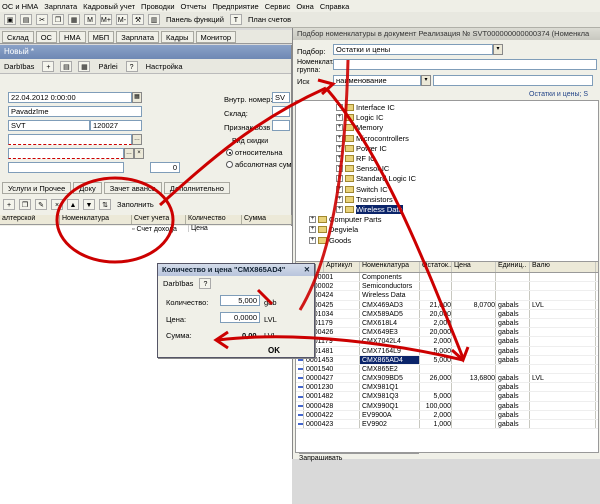 The image size is (600, 504). Describe the element at coordinates (25, 204) in the screenshot. I see `copy-row-icon: ❐` at that location.